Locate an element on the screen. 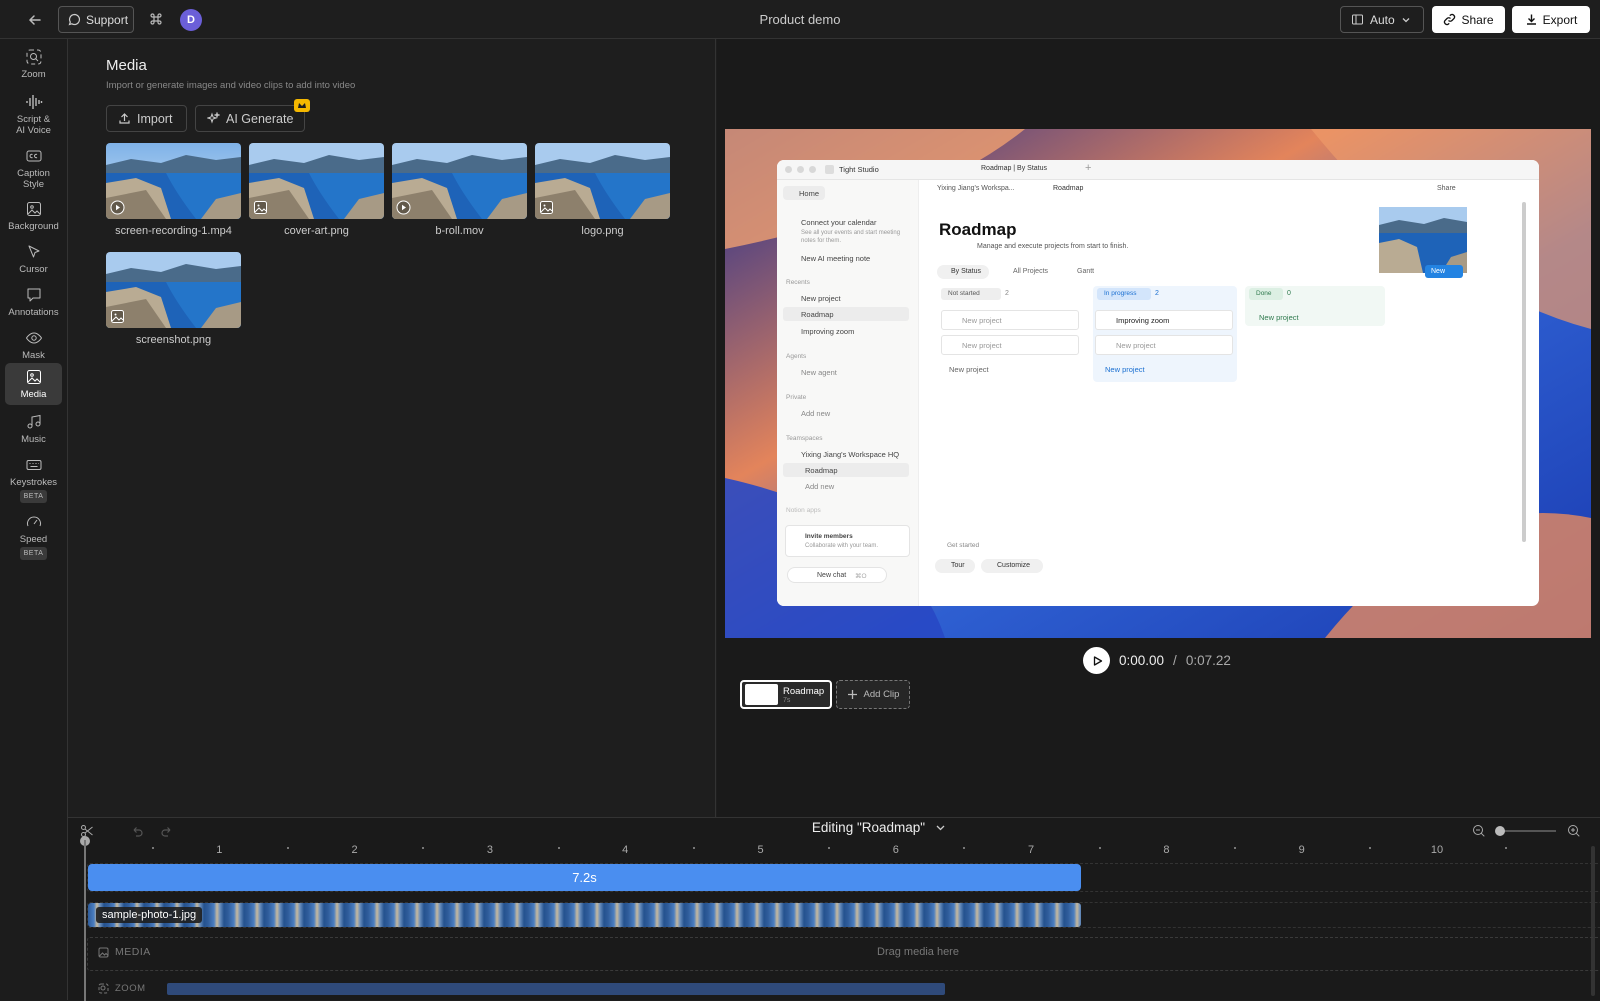 The width and height of the screenshot is (1600, 1001). new-button: New is located at coordinates (1444, 271).